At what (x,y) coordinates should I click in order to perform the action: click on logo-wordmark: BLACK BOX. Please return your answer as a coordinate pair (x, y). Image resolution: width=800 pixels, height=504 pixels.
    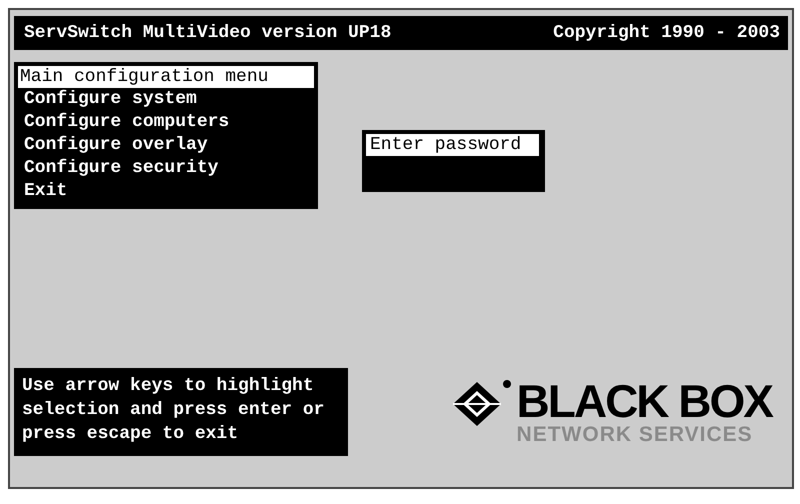
    Looking at the image, I should click on (644, 401).